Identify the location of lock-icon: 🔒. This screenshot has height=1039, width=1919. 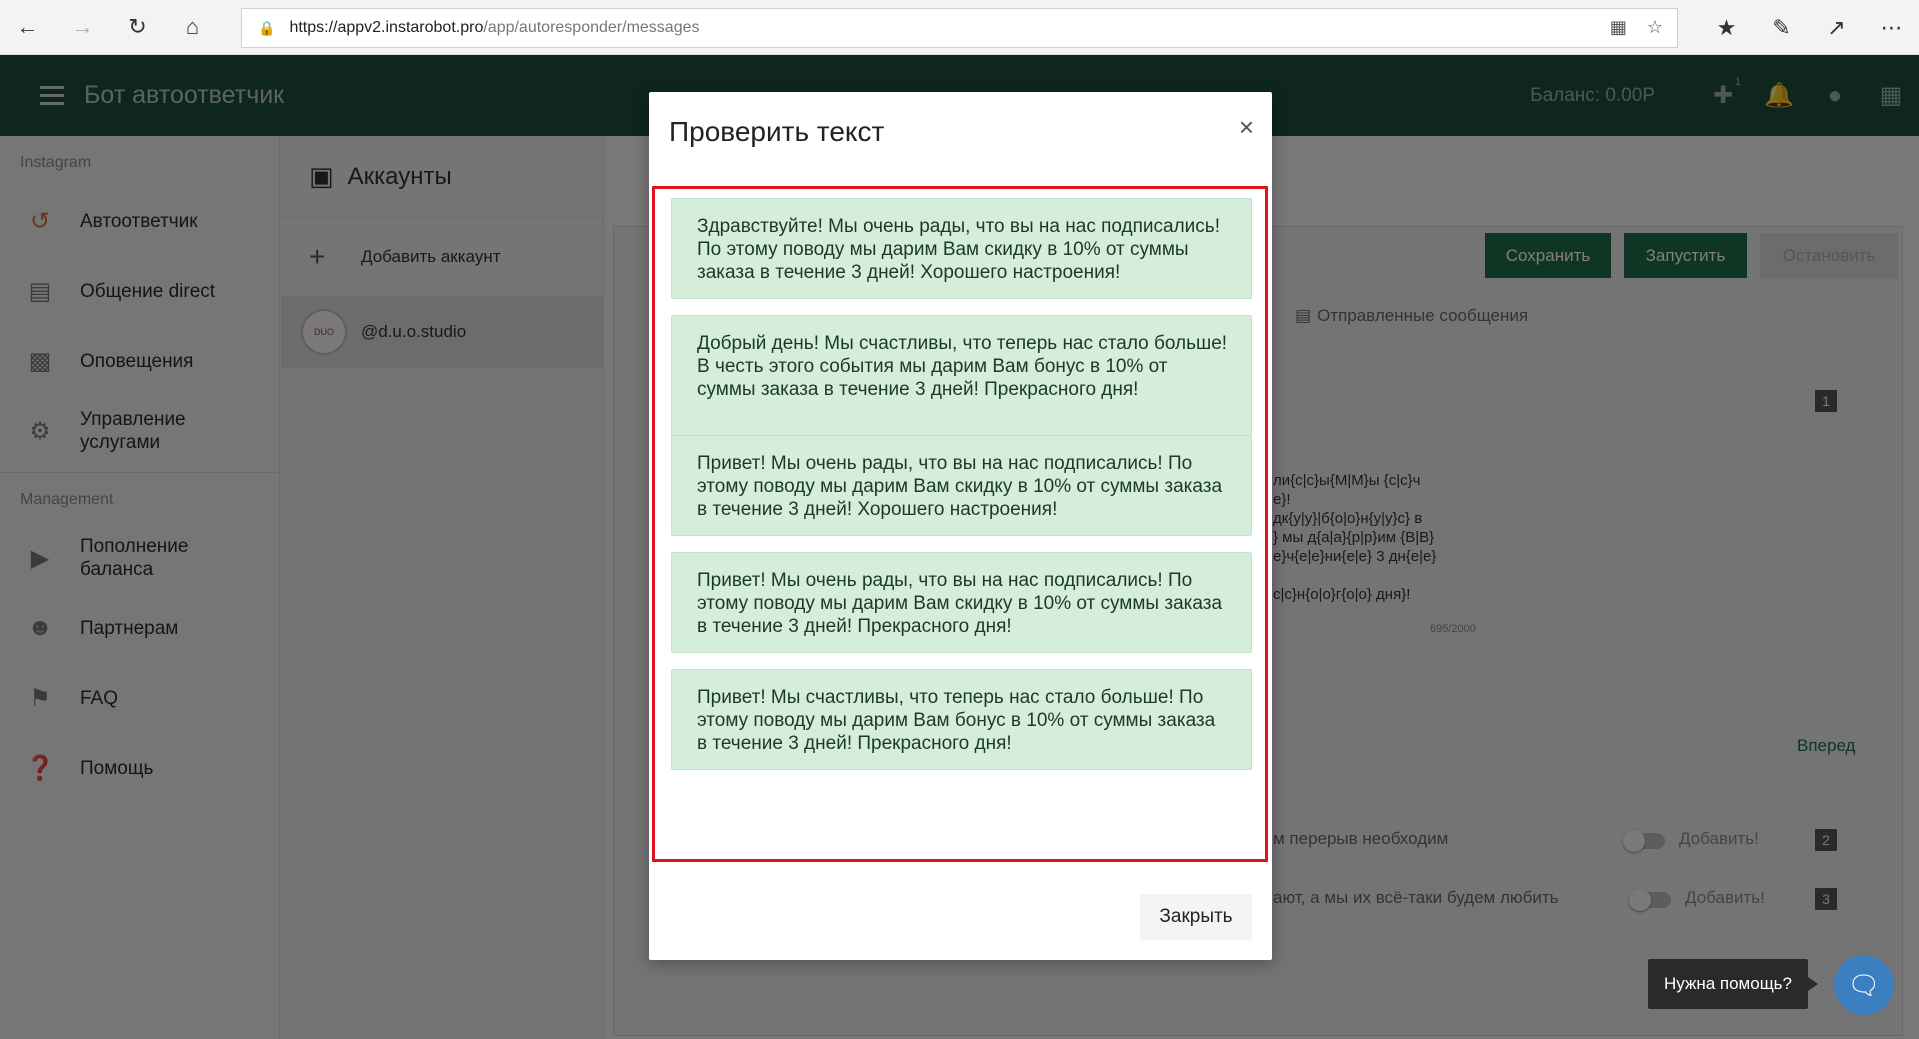
(267, 27).